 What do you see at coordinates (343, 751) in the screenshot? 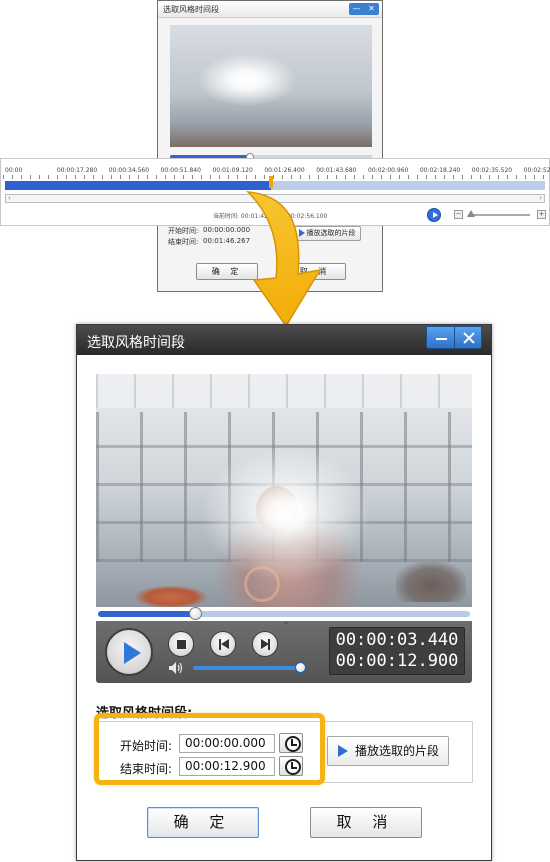
I see `play-selection-icon` at bounding box center [343, 751].